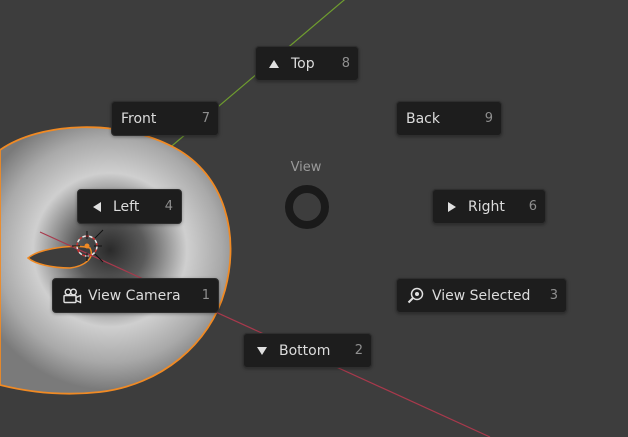 Image resolution: width=628 pixels, height=437 pixels. I want to click on pie-item-bottom: Bottom 2, so click(307, 350).